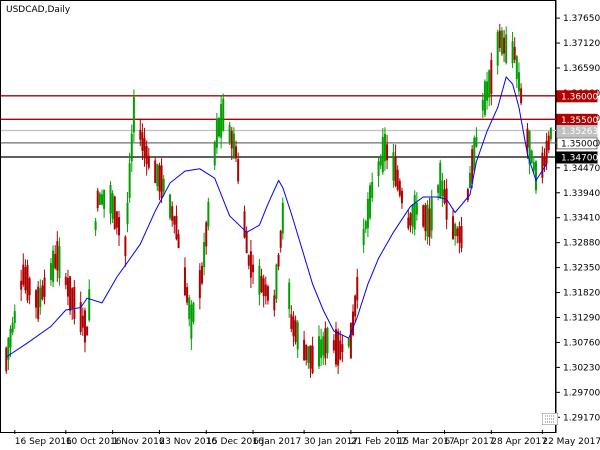 Image resolution: width=600 pixels, height=450 pixels. What do you see at coordinates (581, 368) in the screenshot?
I see `price-tick-label: 1.30230` at bounding box center [581, 368].